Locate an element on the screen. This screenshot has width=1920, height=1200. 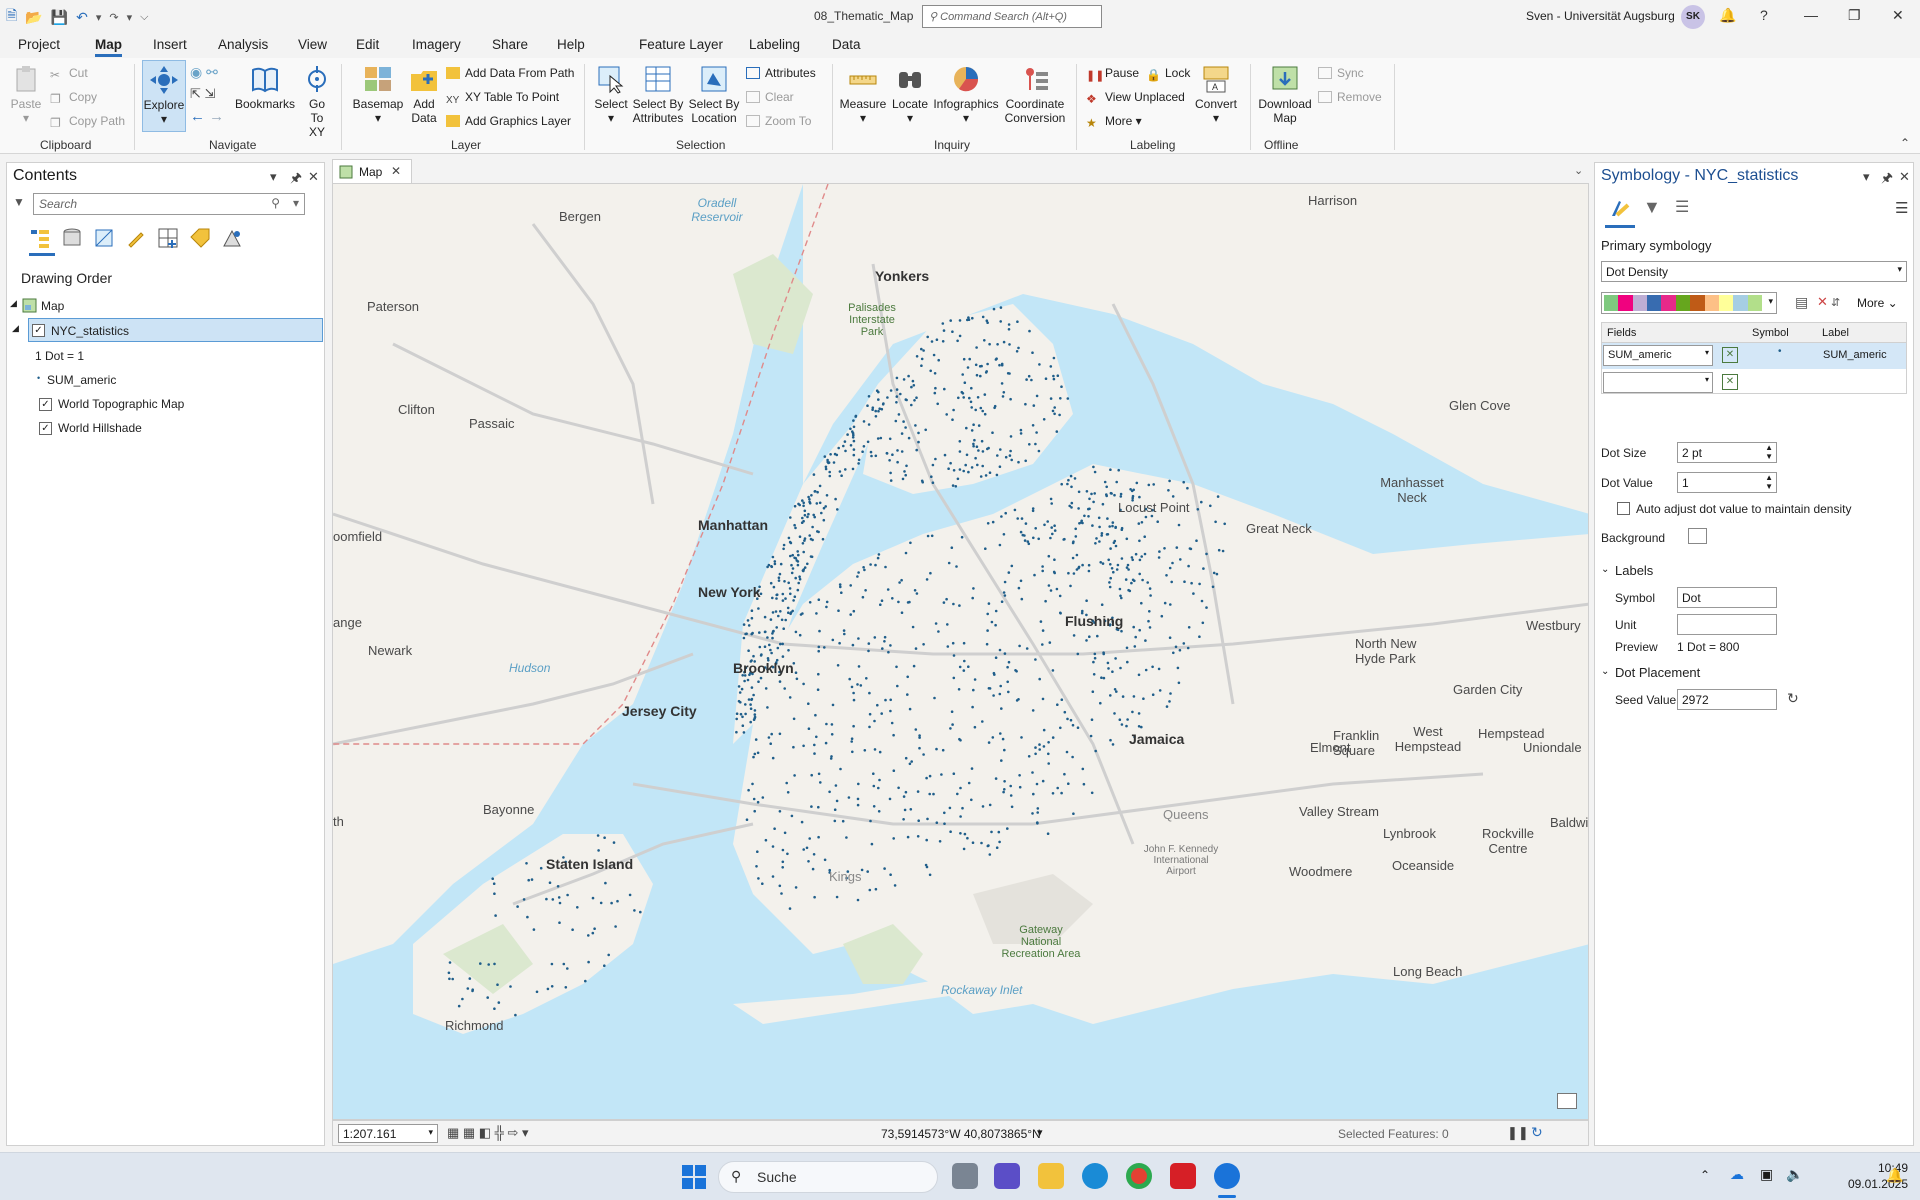
auto-adjust-checkbox is located at coordinates (1623, 508).